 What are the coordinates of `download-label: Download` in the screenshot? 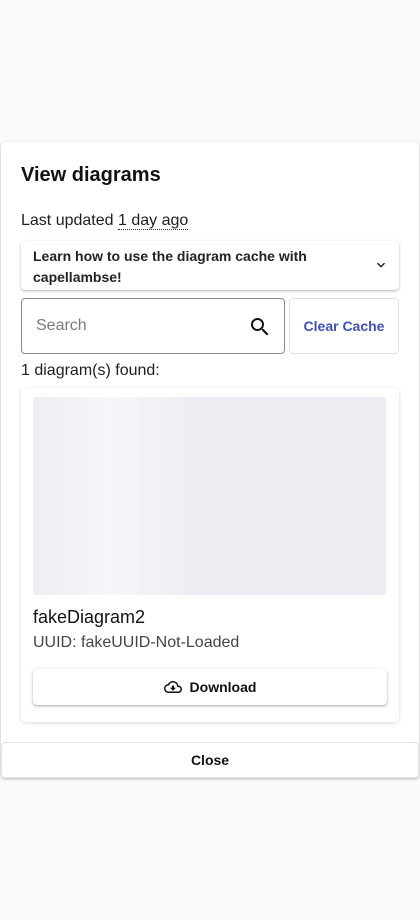 It's located at (223, 687).